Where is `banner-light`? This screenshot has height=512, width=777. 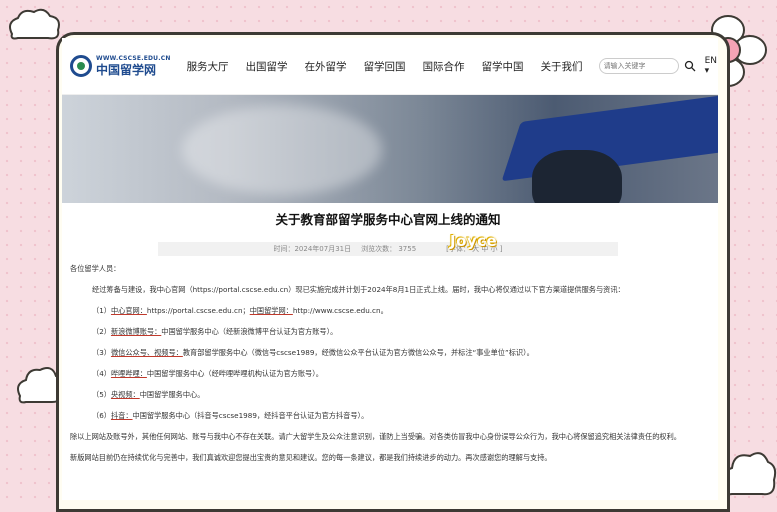 banner-light is located at coordinates (282, 150).